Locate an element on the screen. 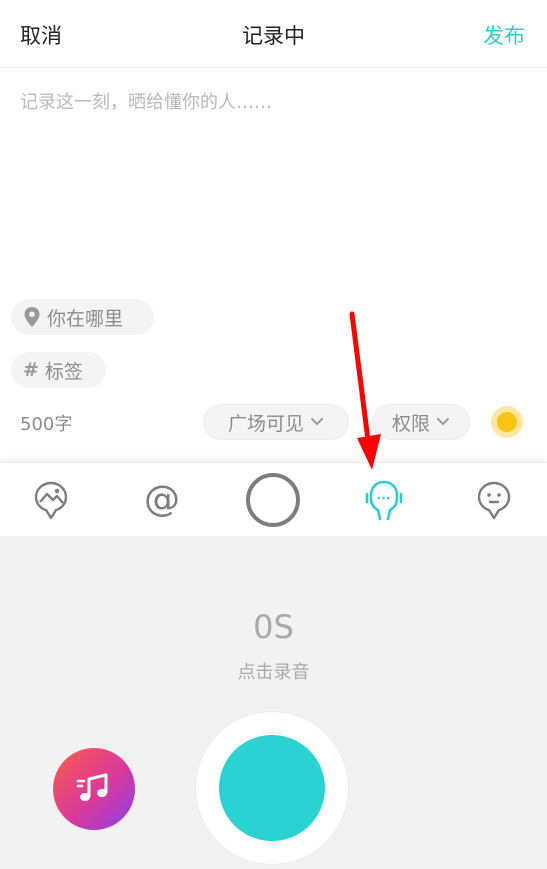  music-note-icon is located at coordinates (92, 787).